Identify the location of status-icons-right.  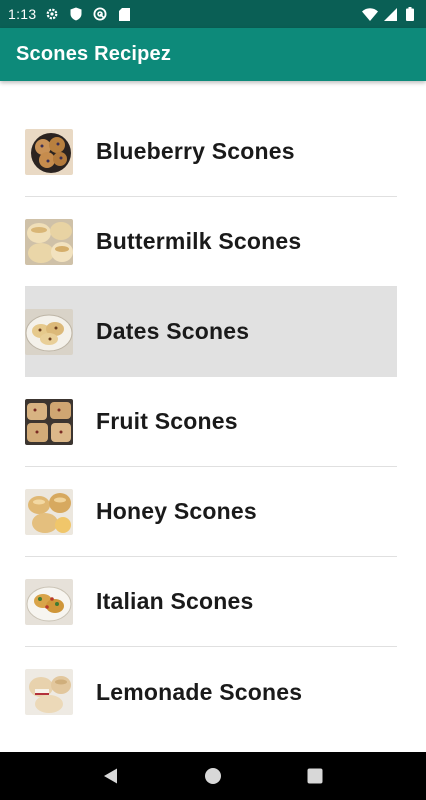
(390, 14).